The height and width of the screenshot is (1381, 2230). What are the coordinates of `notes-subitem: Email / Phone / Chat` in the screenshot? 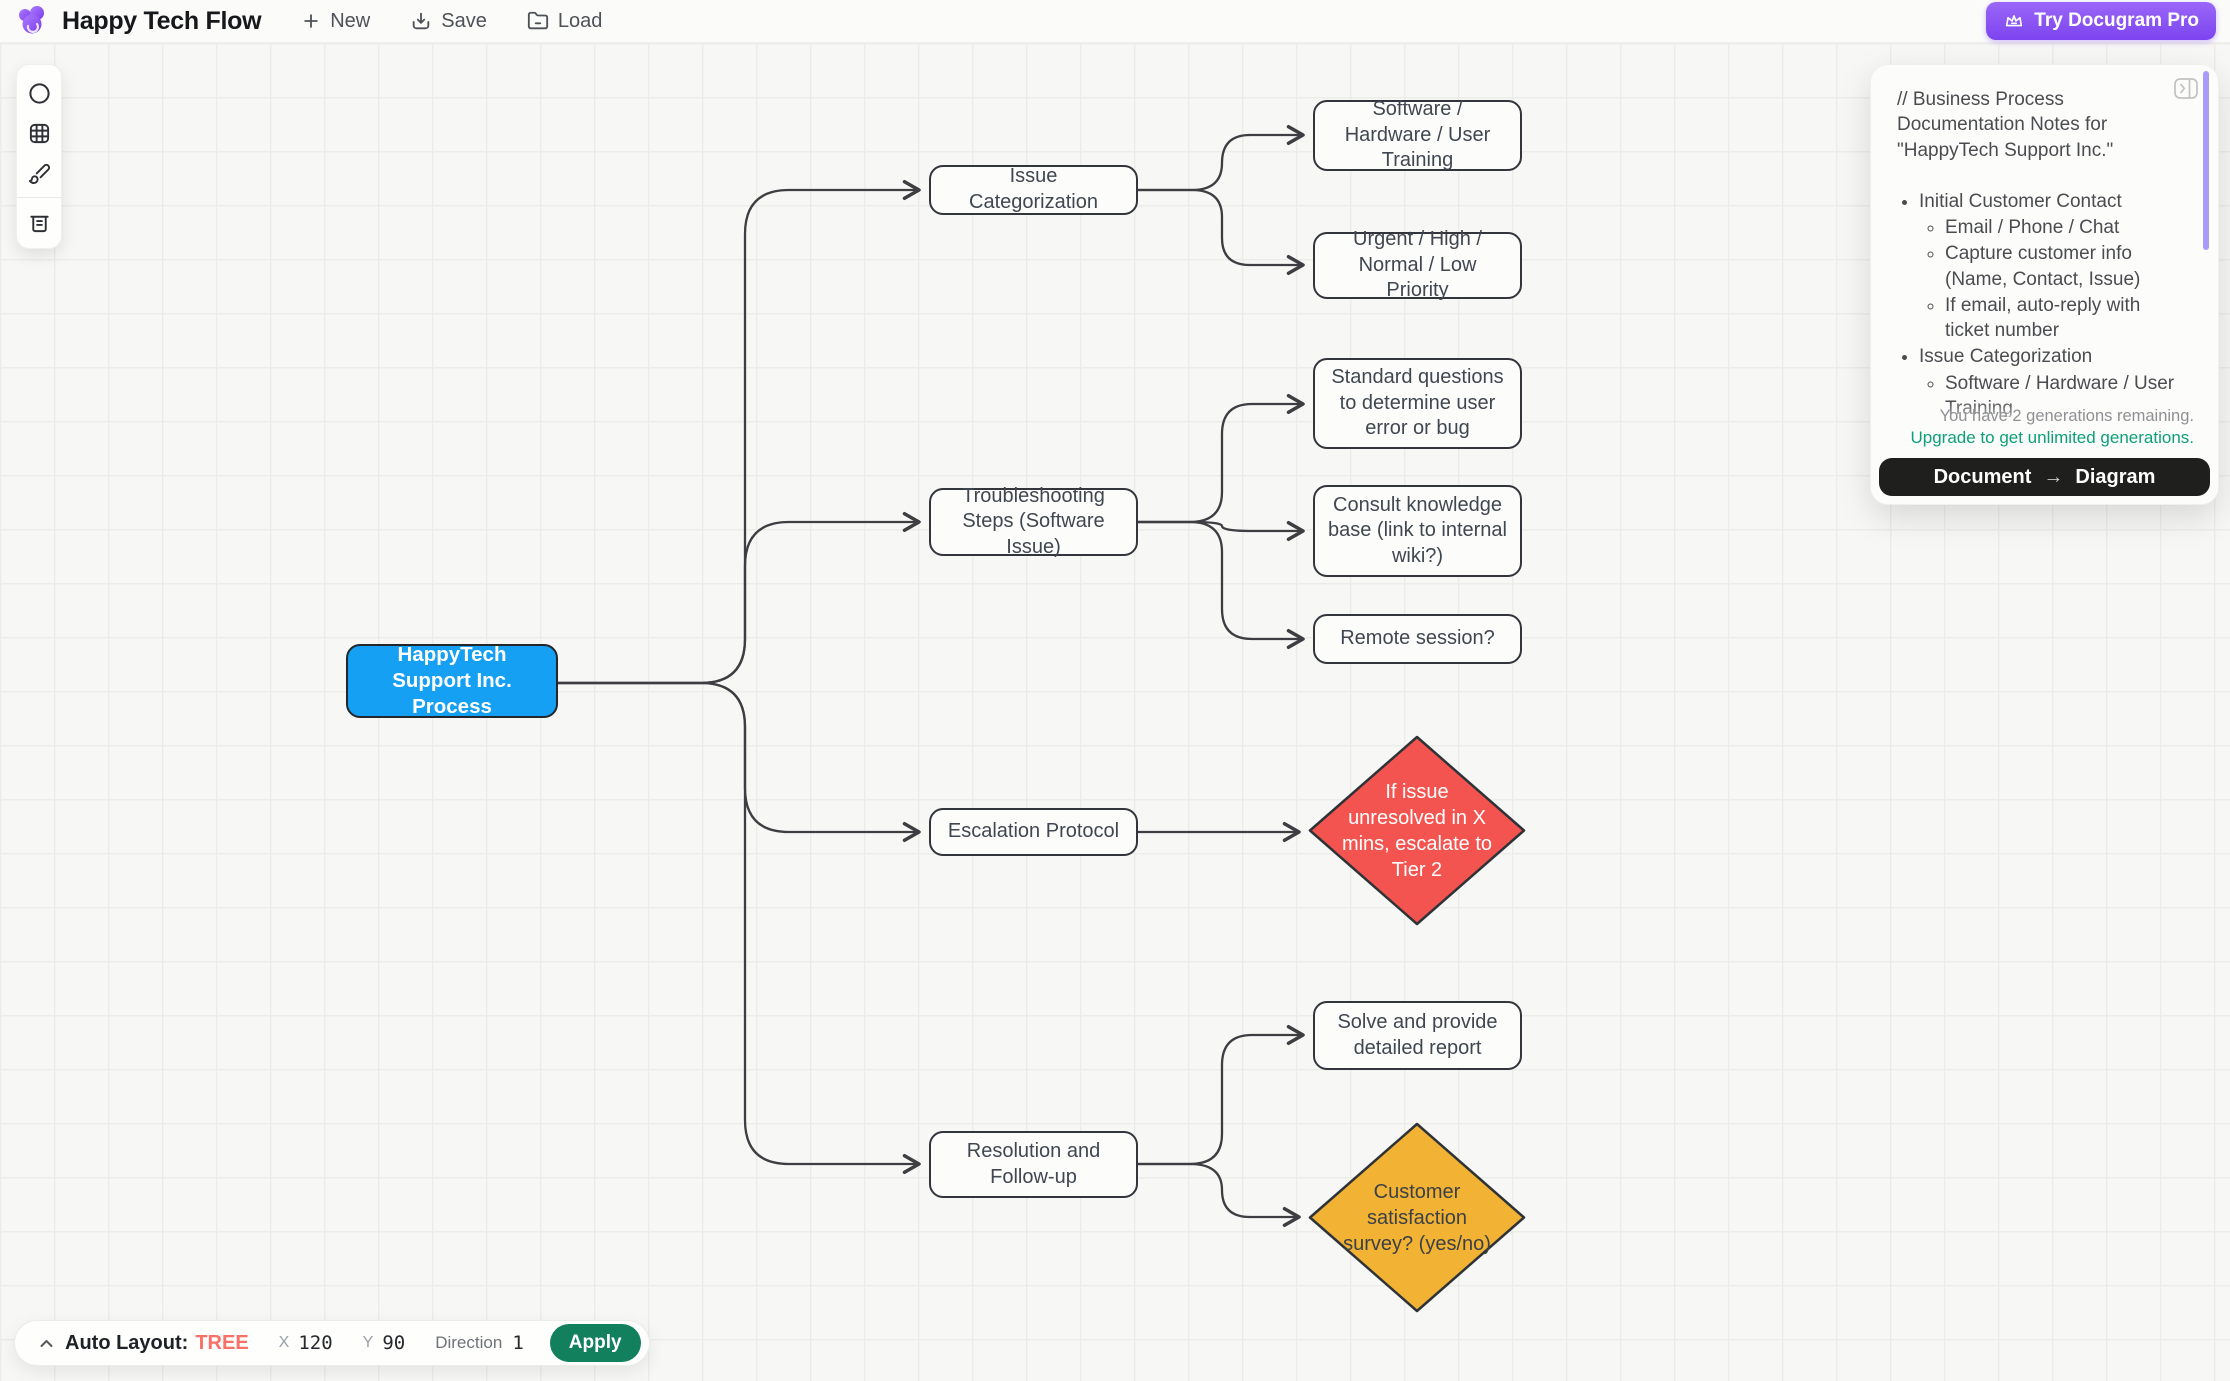 It's located at (2066, 227).